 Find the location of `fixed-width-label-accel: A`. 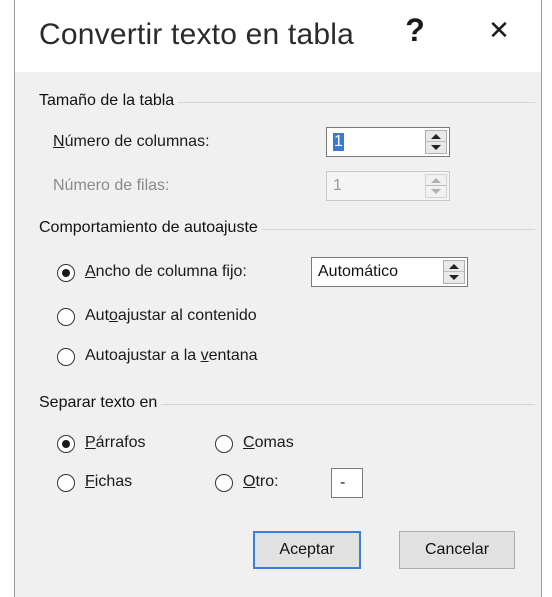

fixed-width-label-accel: A is located at coordinates (90, 271).